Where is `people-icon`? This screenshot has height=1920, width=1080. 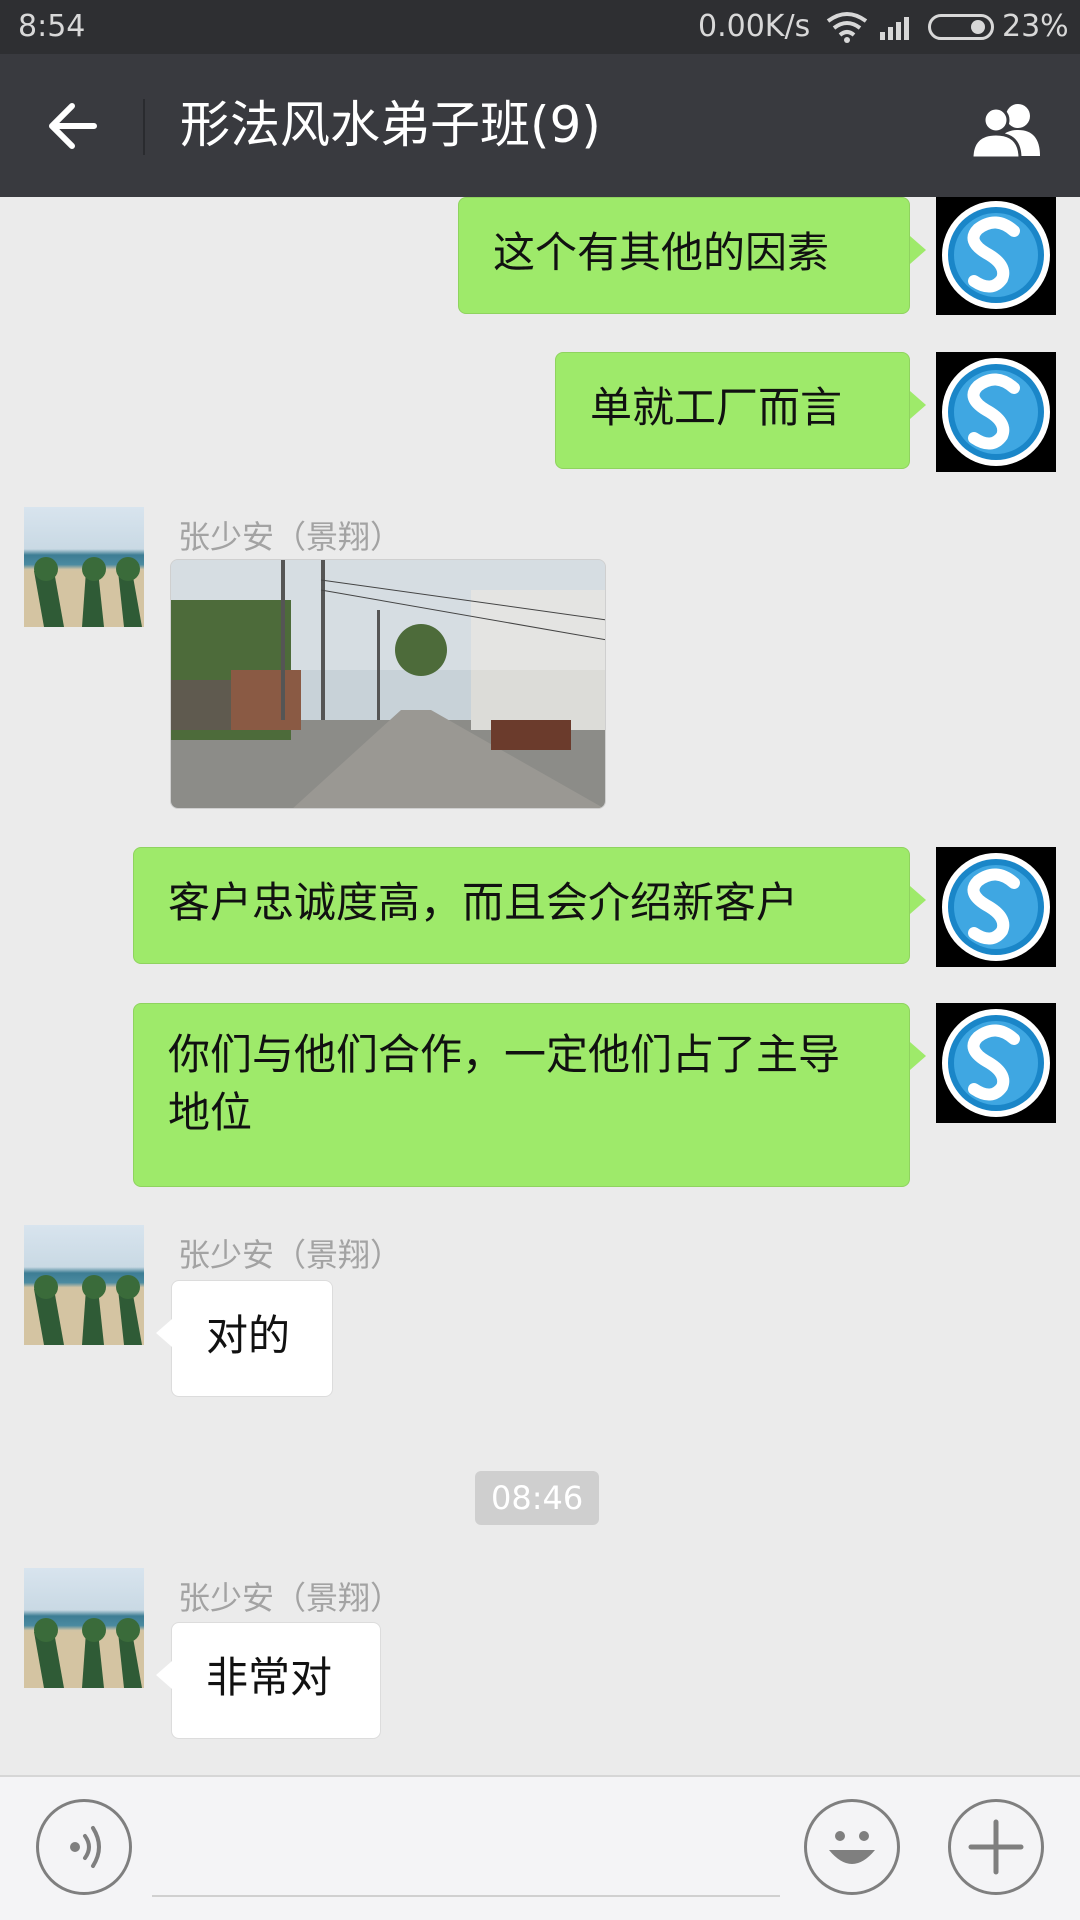 people-icon is located at coordinates (1008, 130).